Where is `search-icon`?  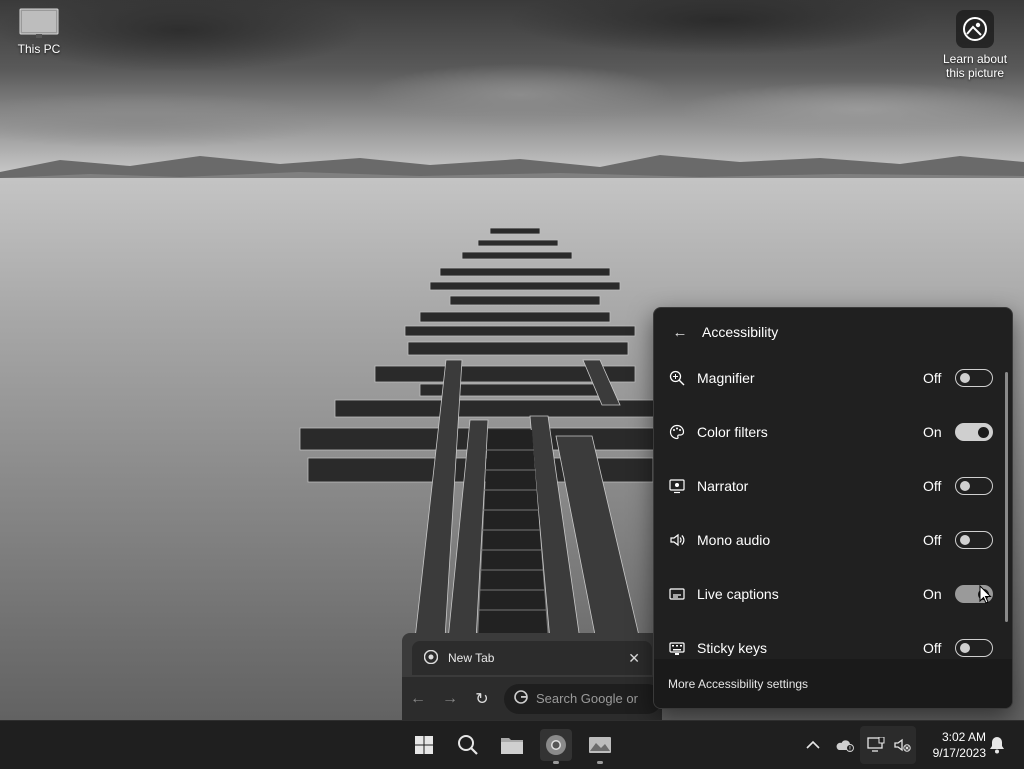
search-icon is located at coordinates (468, 745).